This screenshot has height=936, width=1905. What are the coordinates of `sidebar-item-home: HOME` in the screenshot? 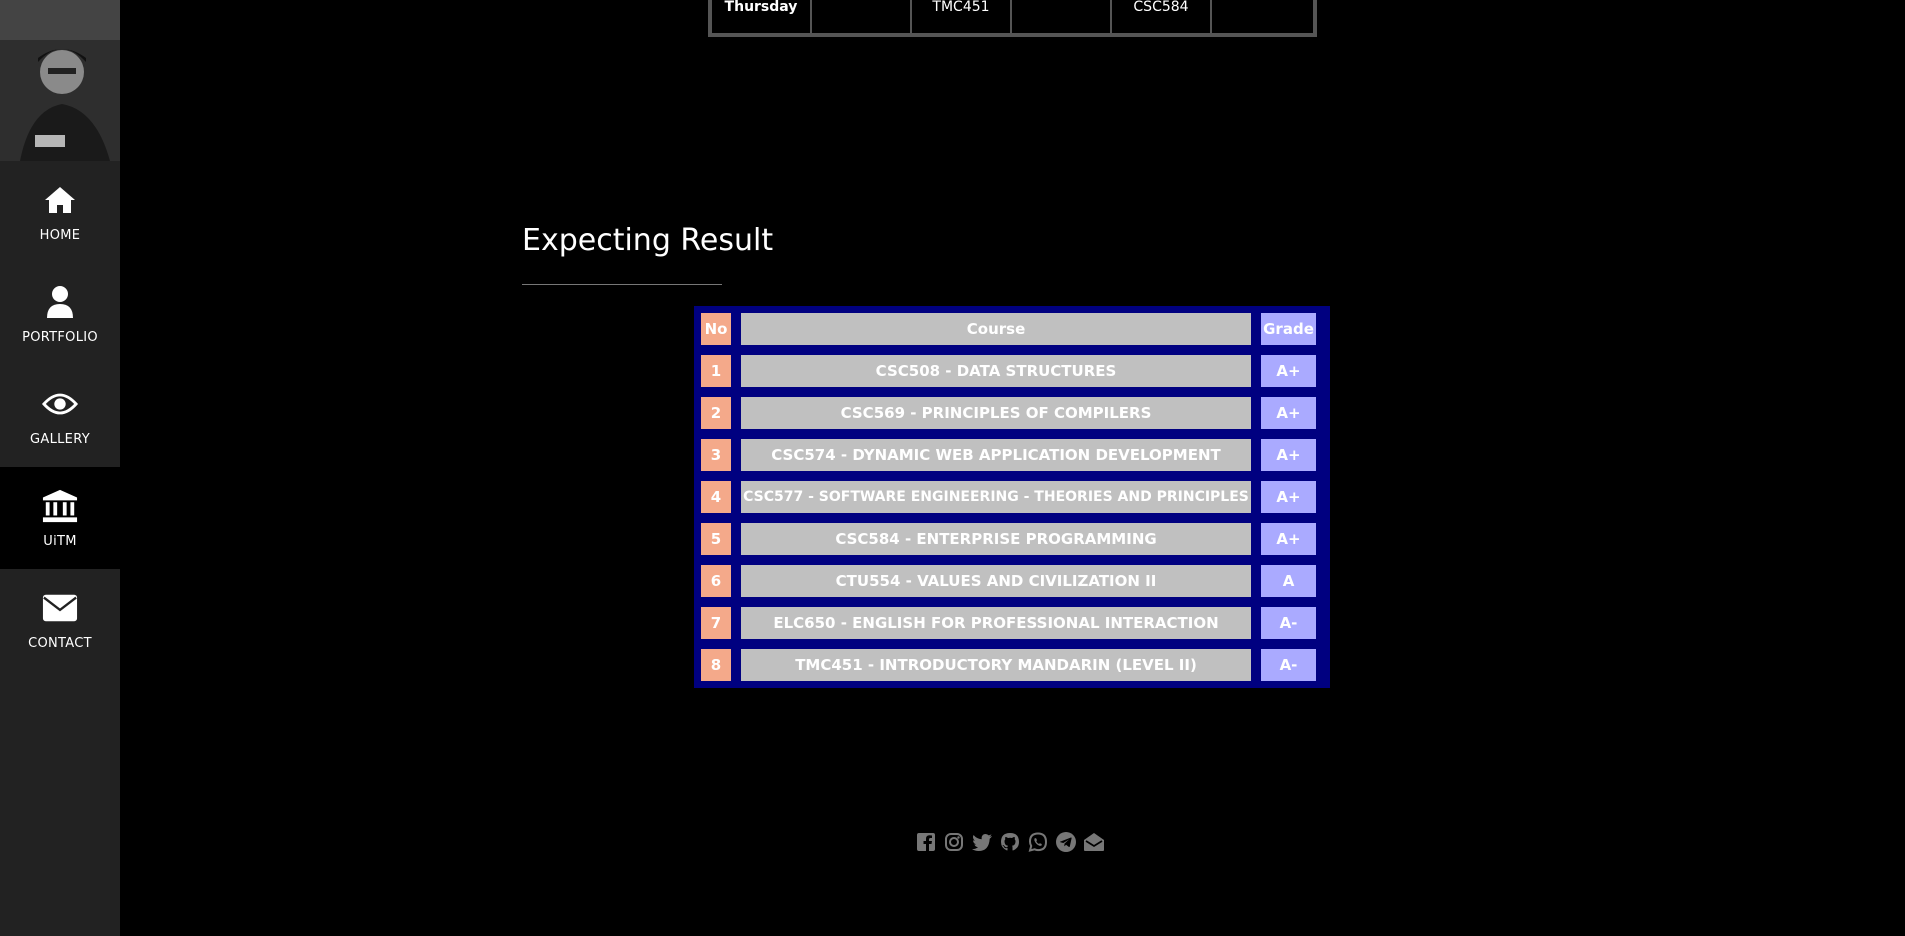 It's located at (60, 212).